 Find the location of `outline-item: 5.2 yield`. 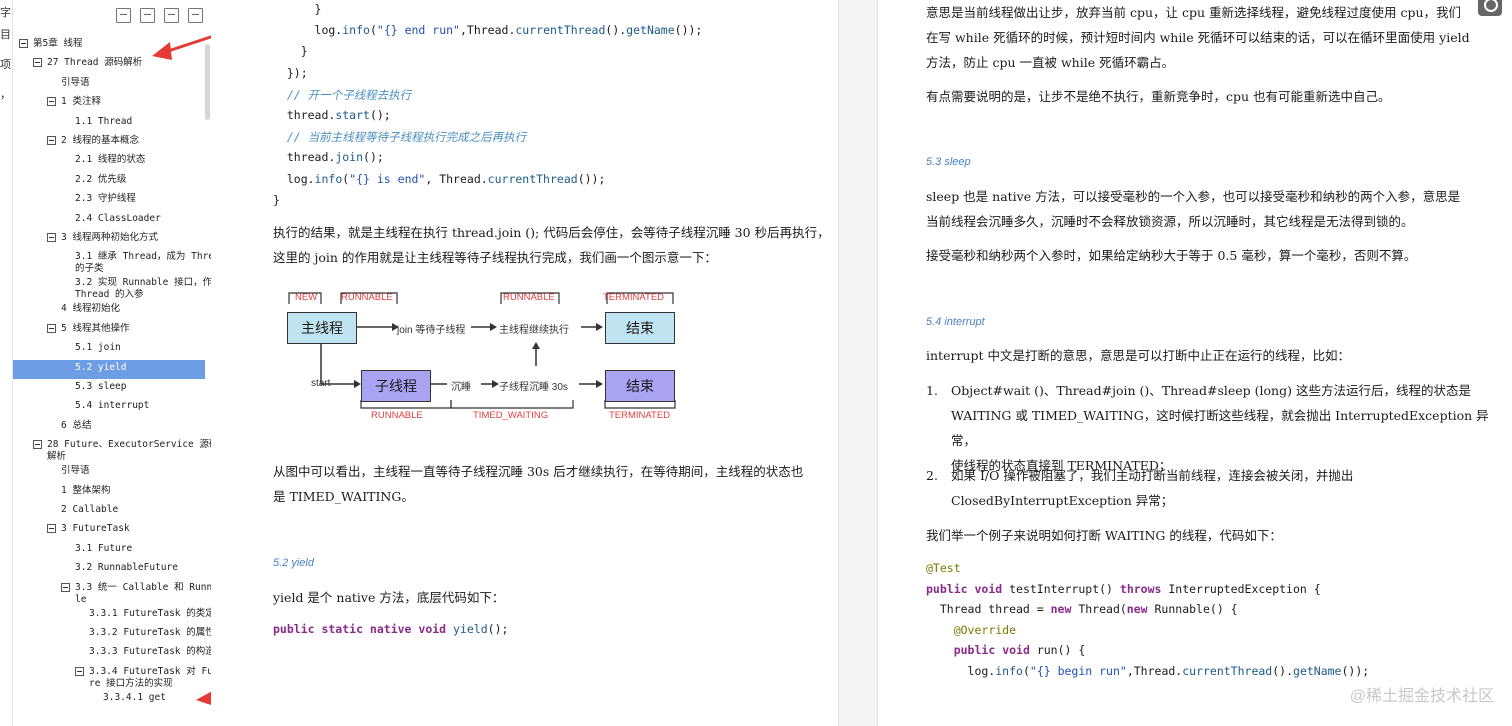

outline-item: 5.2 yield is located at coordinates (109, 369).